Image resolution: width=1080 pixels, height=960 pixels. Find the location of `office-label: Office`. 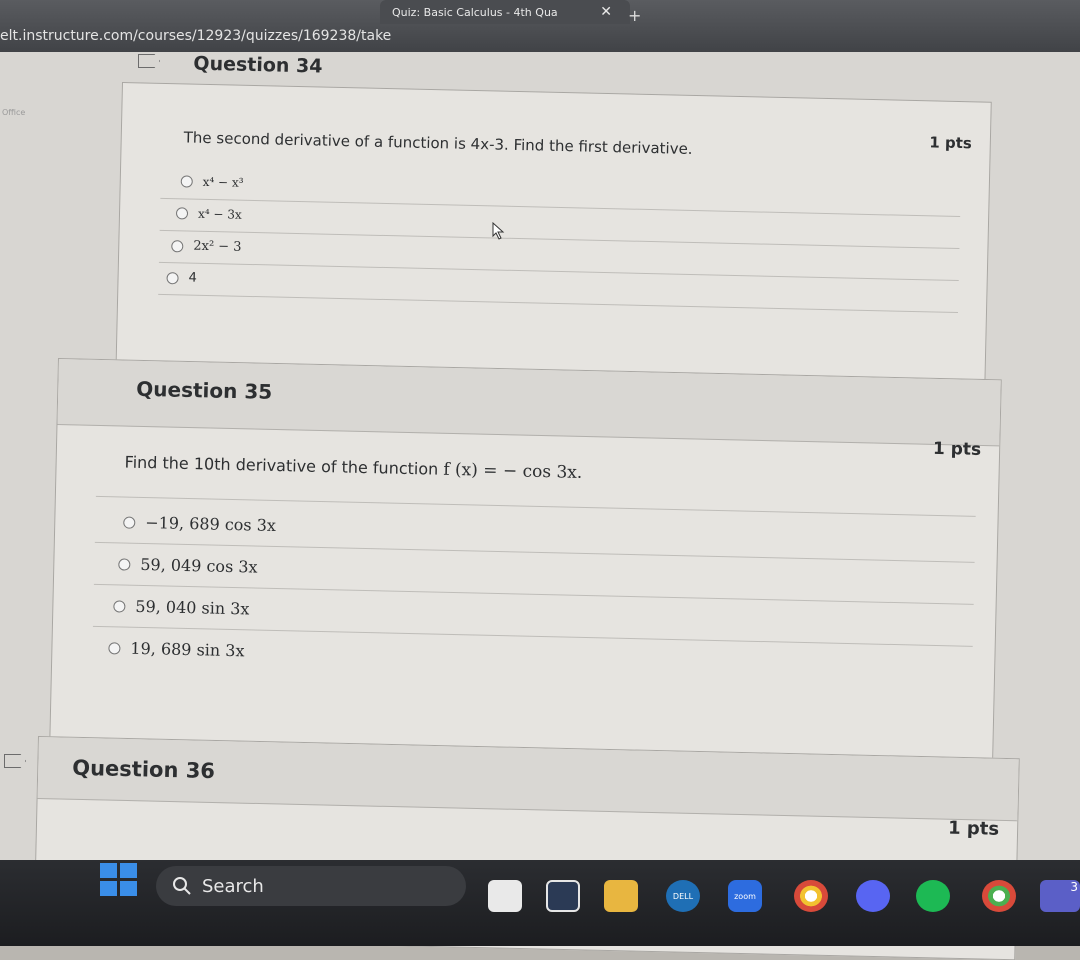

office-label: Office is located at coordinates (14, 112).